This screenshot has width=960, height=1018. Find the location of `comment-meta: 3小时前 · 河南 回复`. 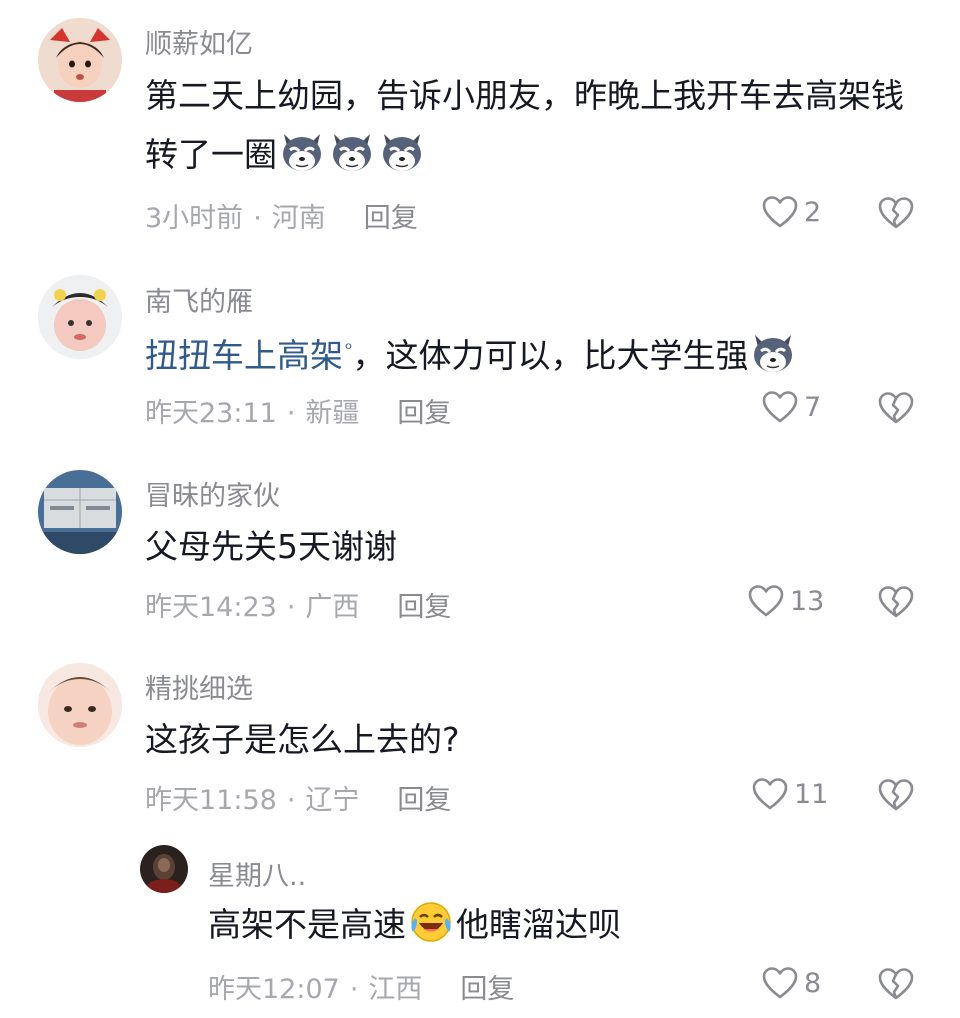

comment-meta: 3小时前 · 河南 回复 is located at coordinates (281, 215).